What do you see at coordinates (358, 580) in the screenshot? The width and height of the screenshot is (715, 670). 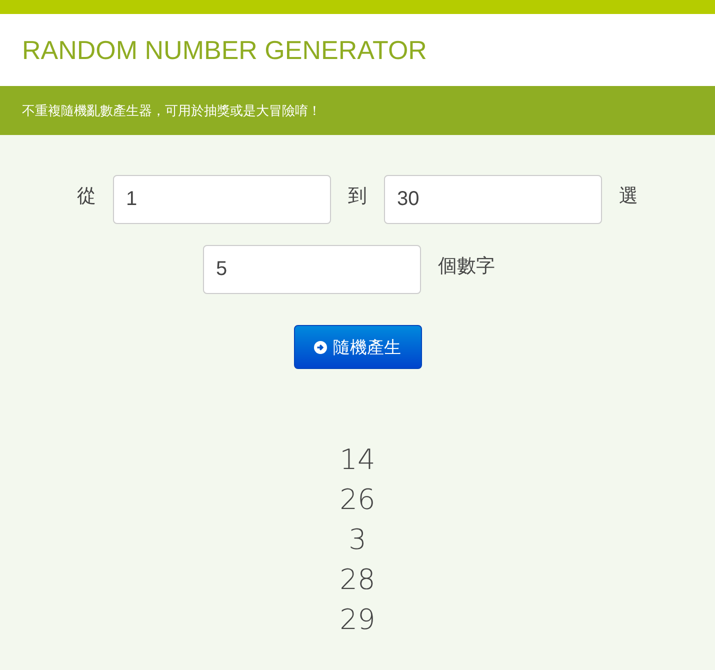 I see `result-number: 28` at bounding box center [358, 580].